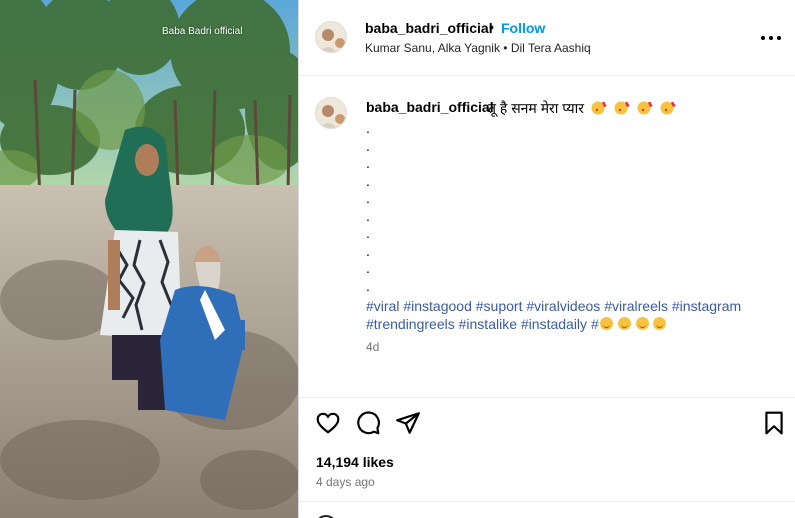 Image resolution: width=795 pixels, height=518 pixels. Describe the element at coordinates (382, 306) in the screenshot. I see `hashtag-link: #viral` at that location.